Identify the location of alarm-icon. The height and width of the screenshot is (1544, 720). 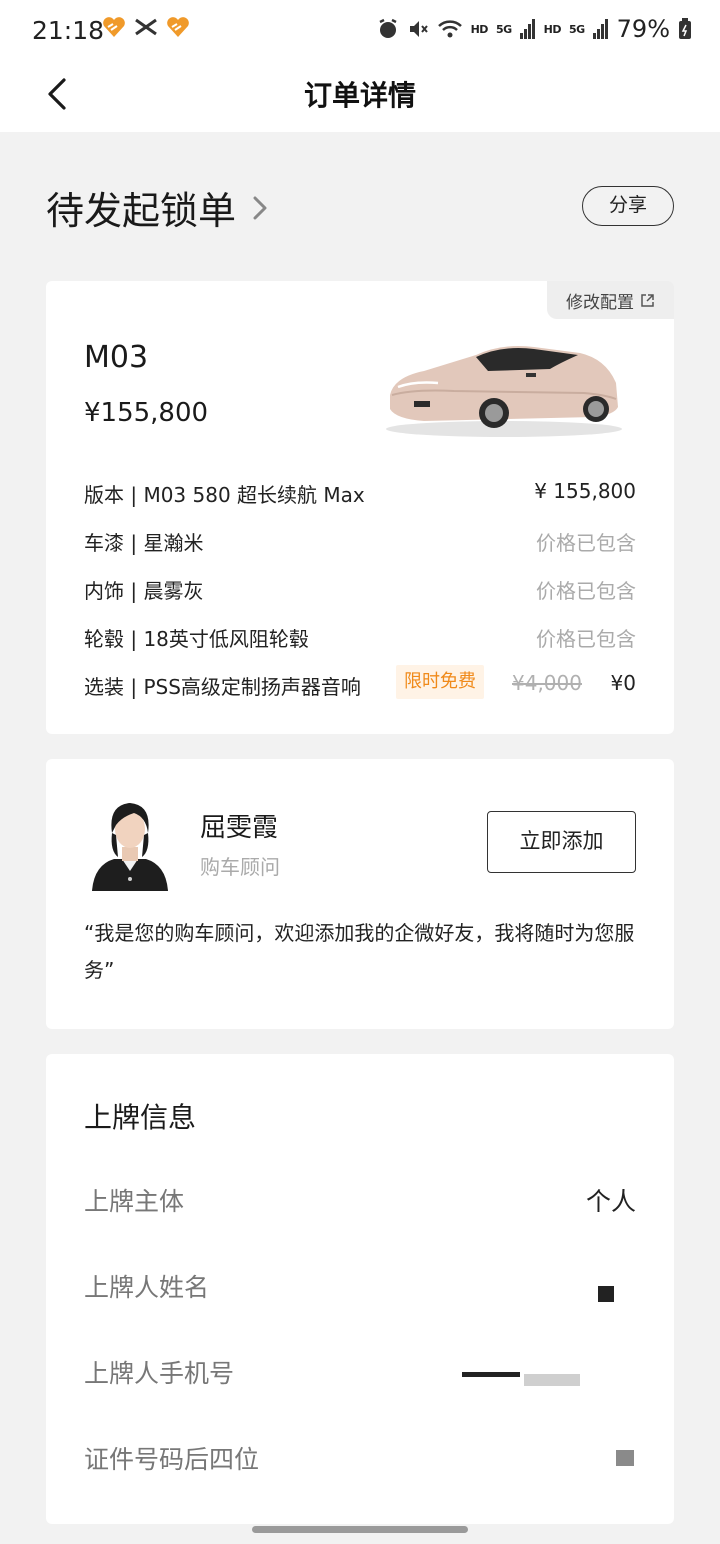
(388, 28).